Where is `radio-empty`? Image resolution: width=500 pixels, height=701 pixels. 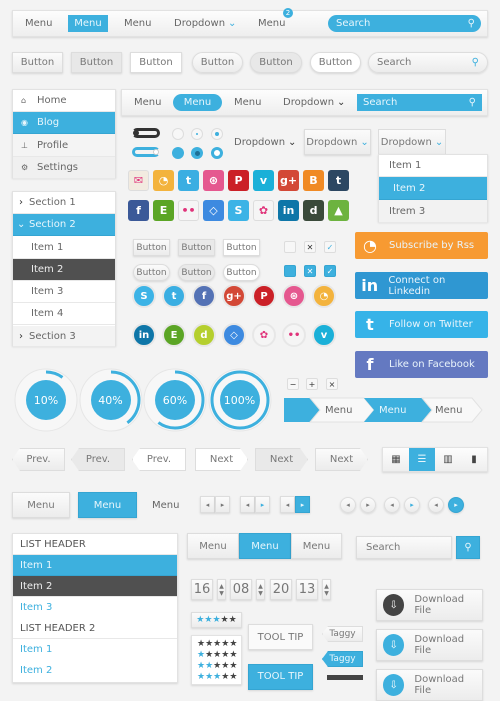
radio-empty is located at coordinates (178, 134).